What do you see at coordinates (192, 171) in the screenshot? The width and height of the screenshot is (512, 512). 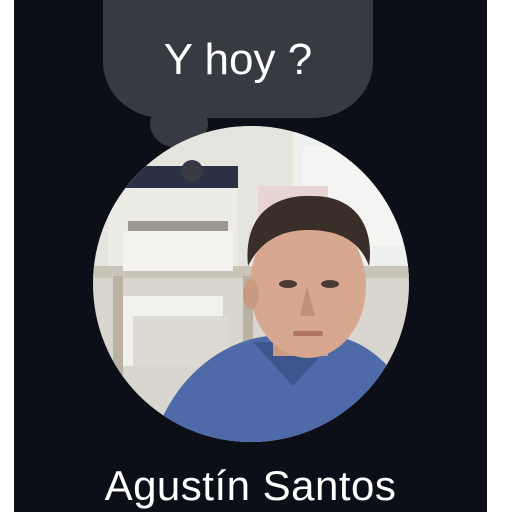 I see `bubble-dot` at bounding box center [192, 171].